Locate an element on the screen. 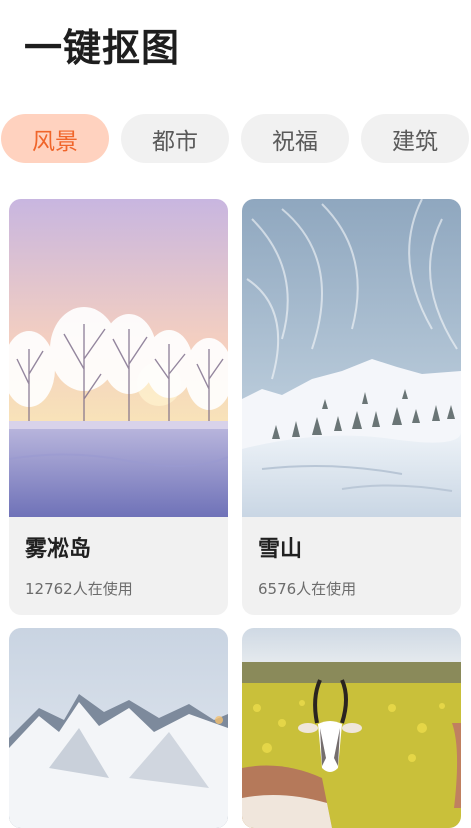  page-title: 一键抠图 is located at coordinates (102, 48).